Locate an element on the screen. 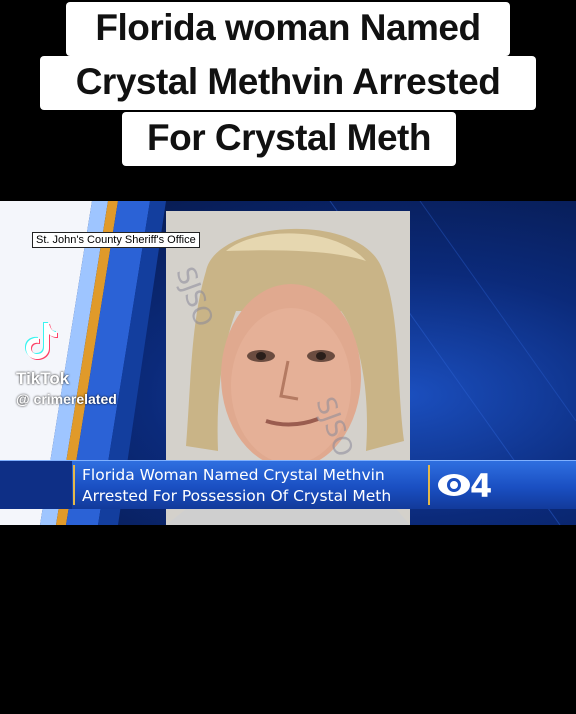 The width and height of the screenshot is (576, 714). tiktok-user-handle: @ crimerelated is located at coordinates (66, 399).